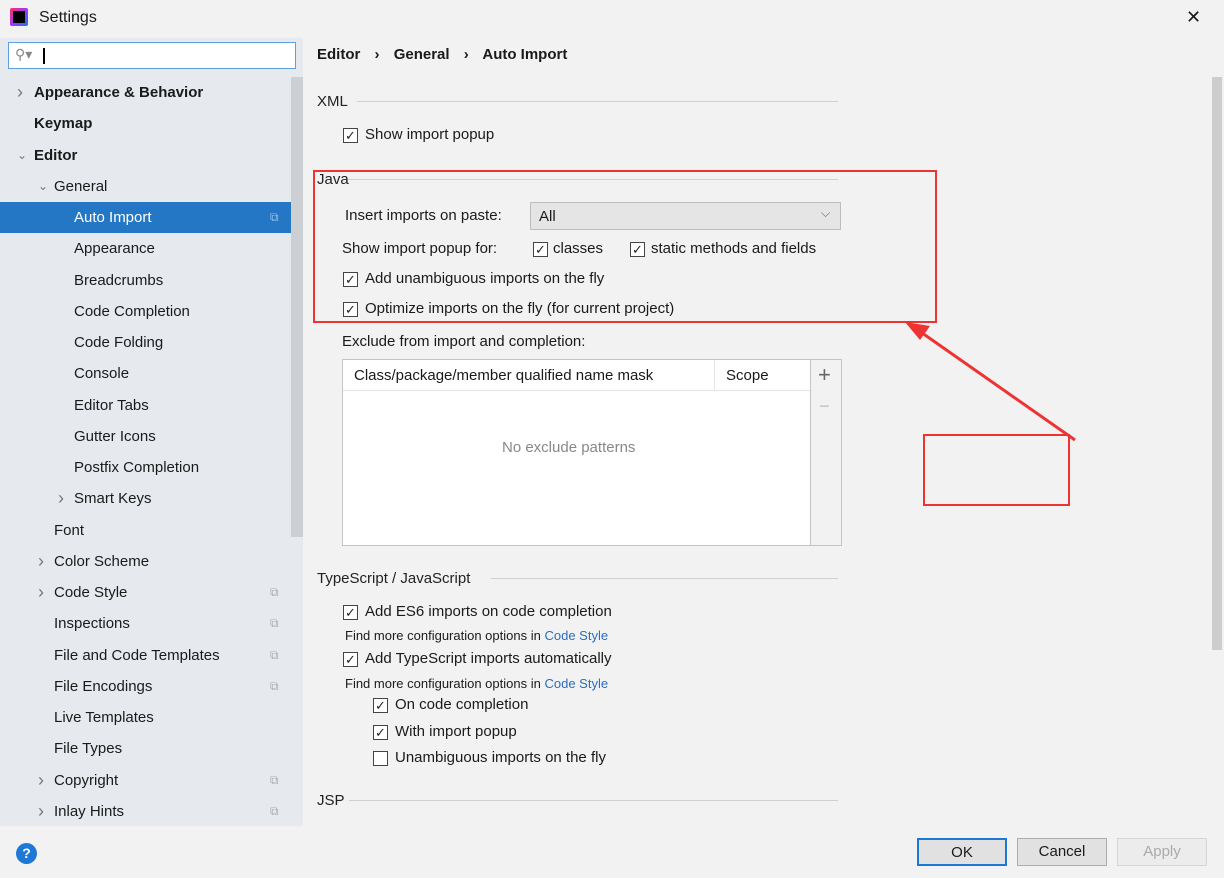  I want to click on search-field, so click(167, 55).